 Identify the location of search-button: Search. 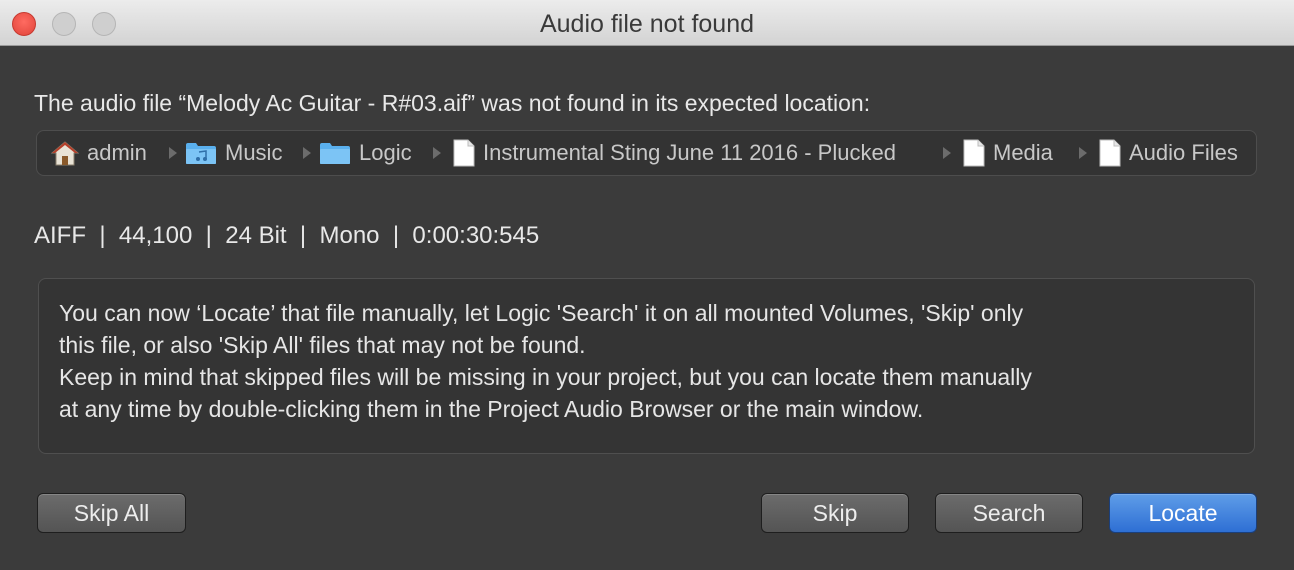
(1009, 513).